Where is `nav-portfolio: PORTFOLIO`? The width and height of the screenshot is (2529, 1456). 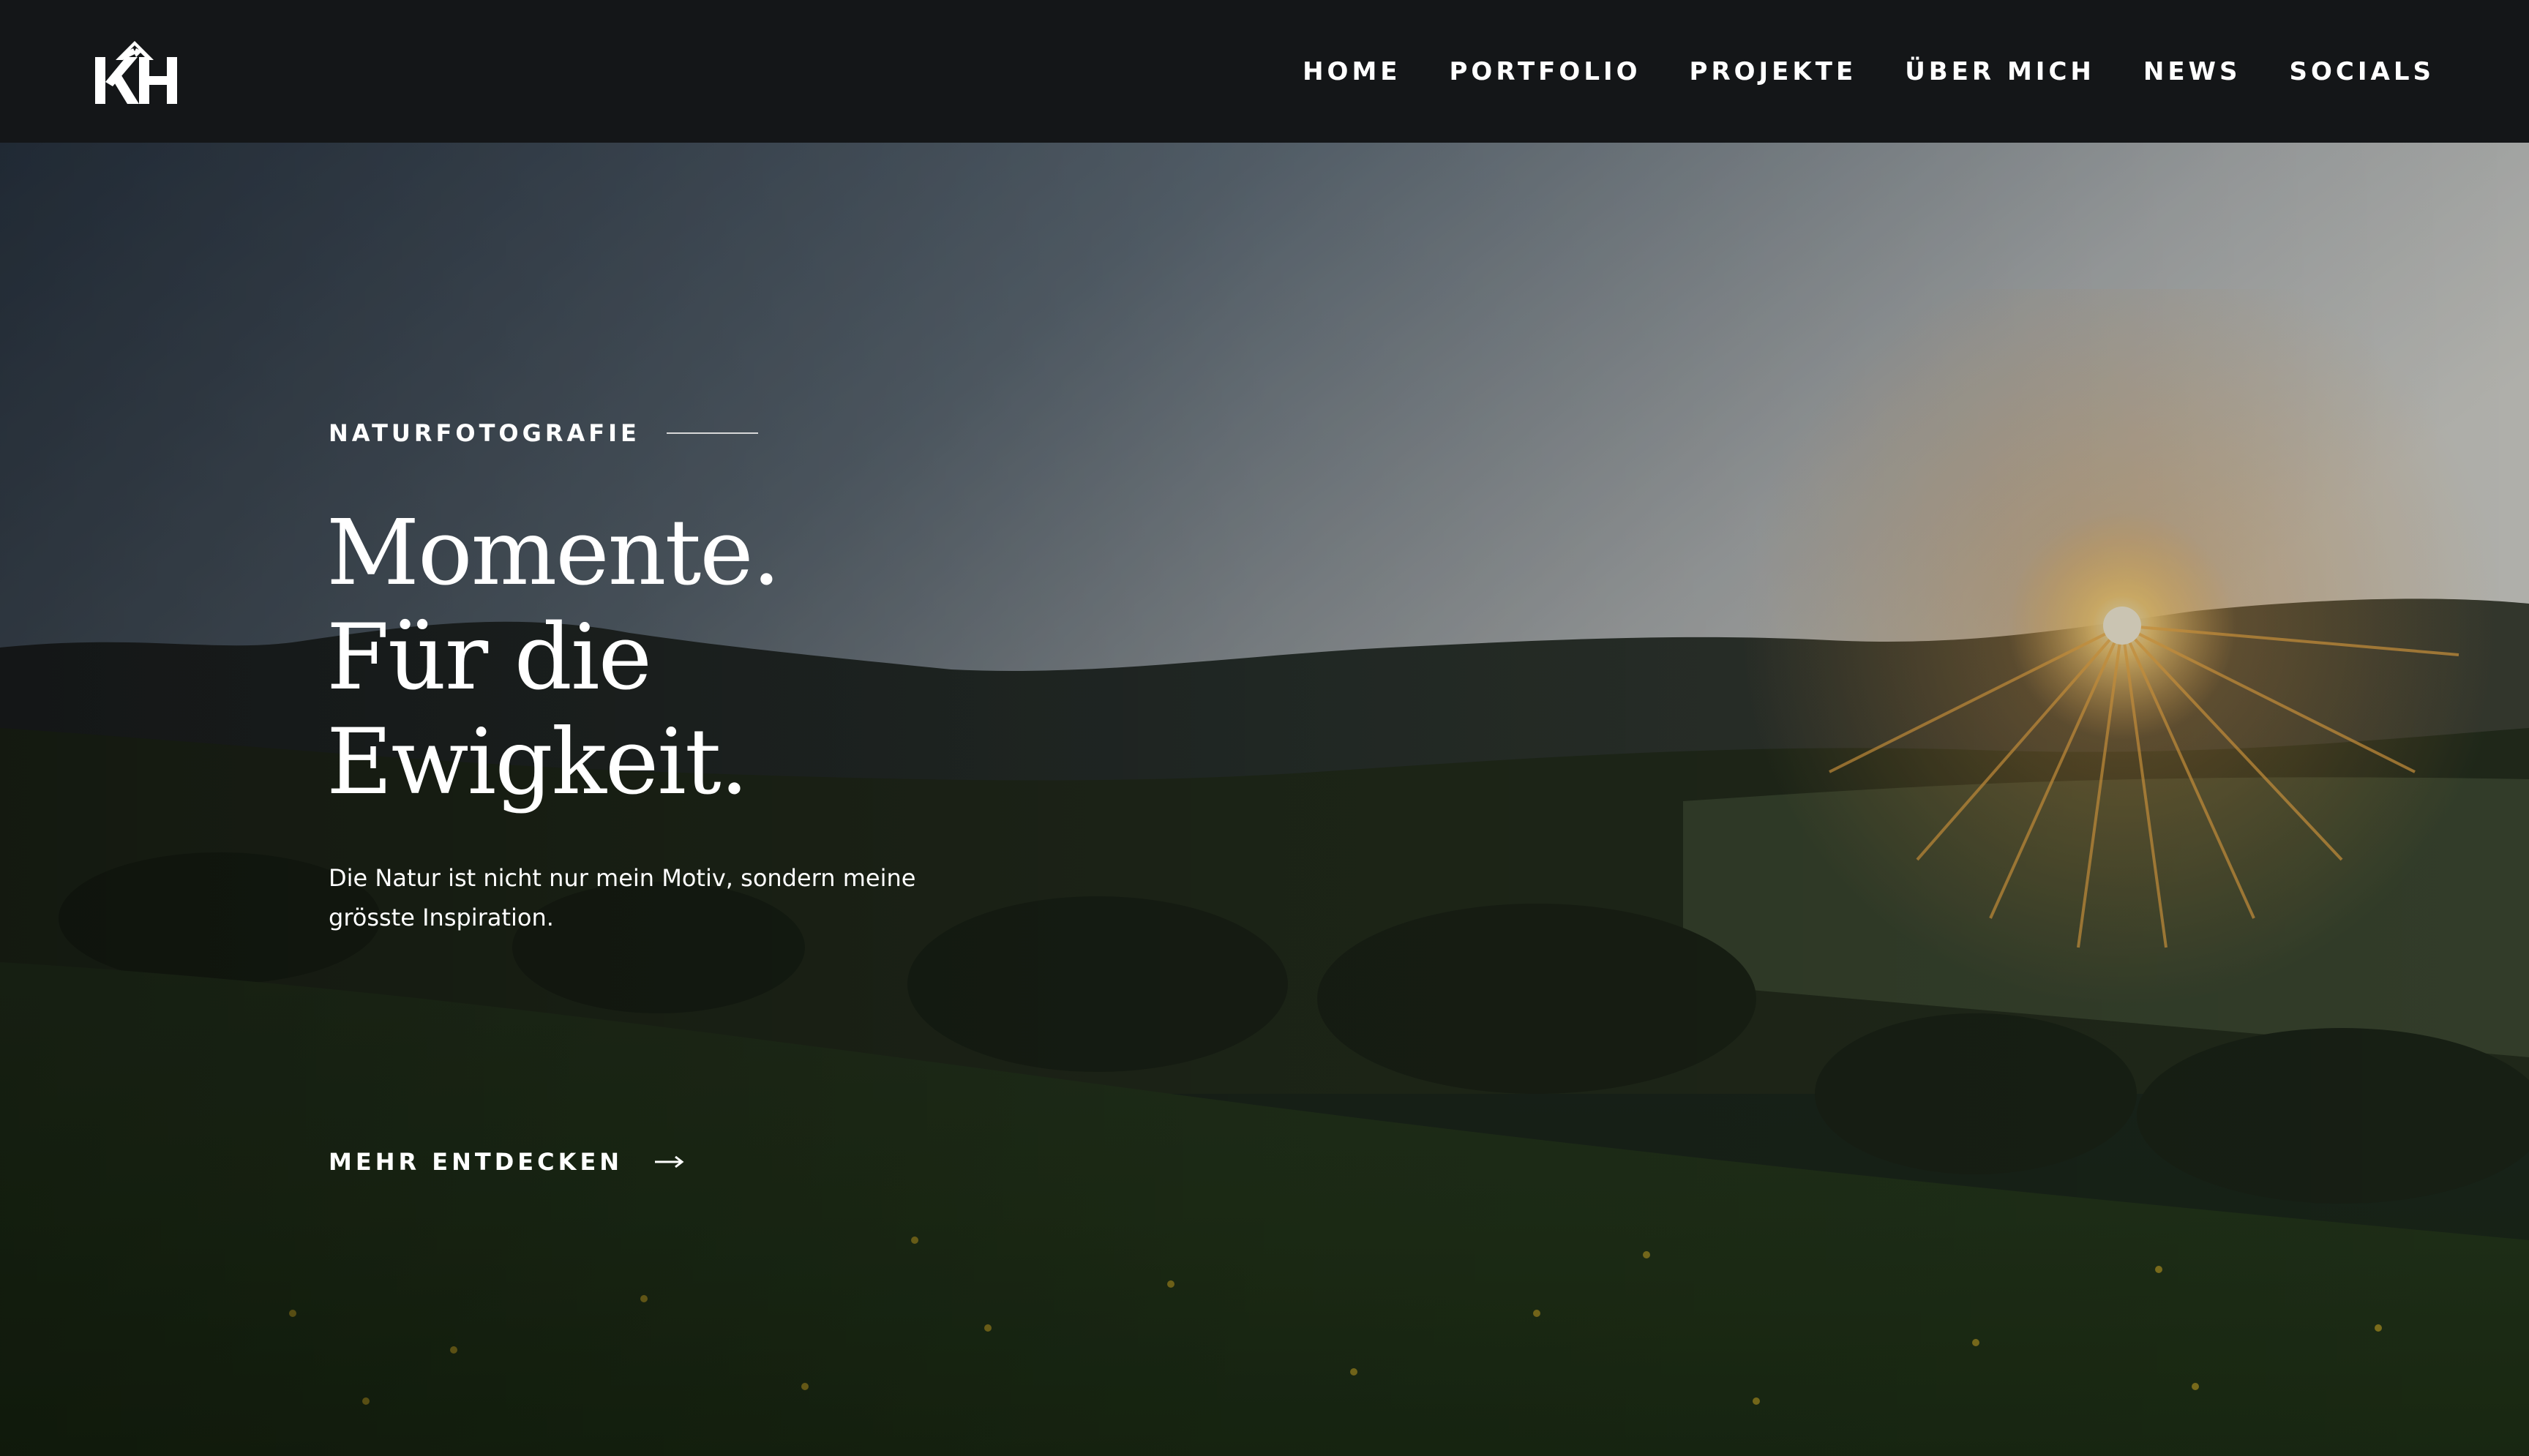
nav-portfolio: PORTFOLIO is located at coordinates (1545, 72).